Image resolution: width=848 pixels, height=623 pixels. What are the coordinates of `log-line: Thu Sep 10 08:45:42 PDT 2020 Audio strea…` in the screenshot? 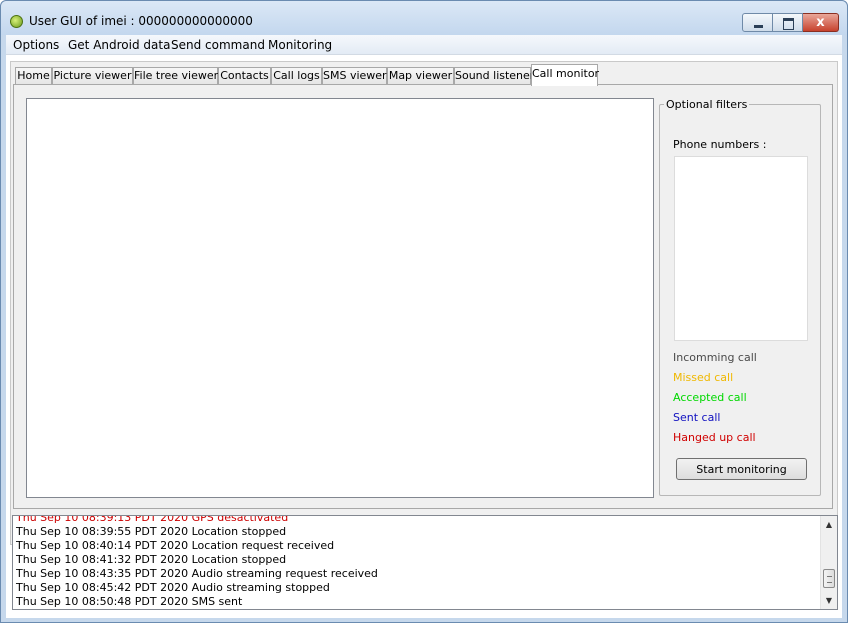 It's located at (173, 587).